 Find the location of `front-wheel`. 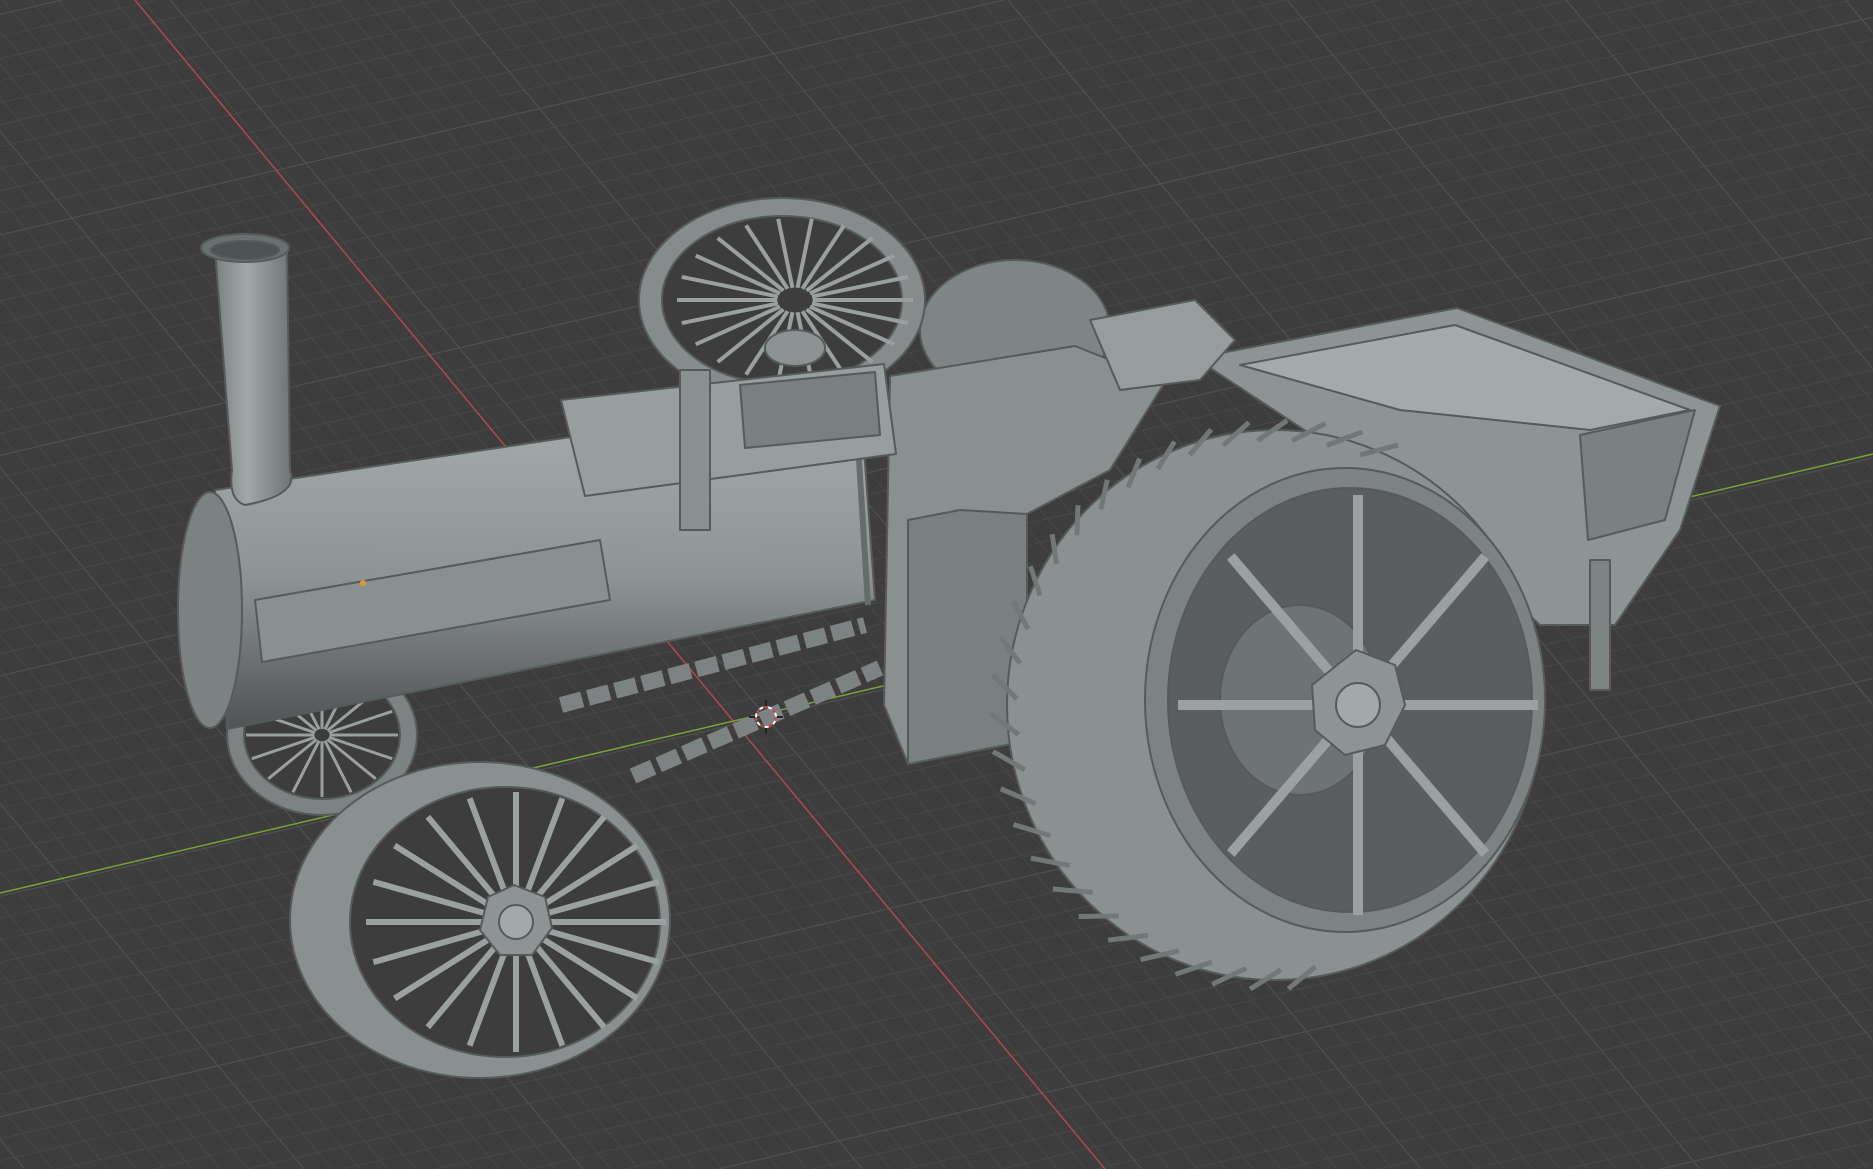

front-wheel is located at coordinates (480, 920).